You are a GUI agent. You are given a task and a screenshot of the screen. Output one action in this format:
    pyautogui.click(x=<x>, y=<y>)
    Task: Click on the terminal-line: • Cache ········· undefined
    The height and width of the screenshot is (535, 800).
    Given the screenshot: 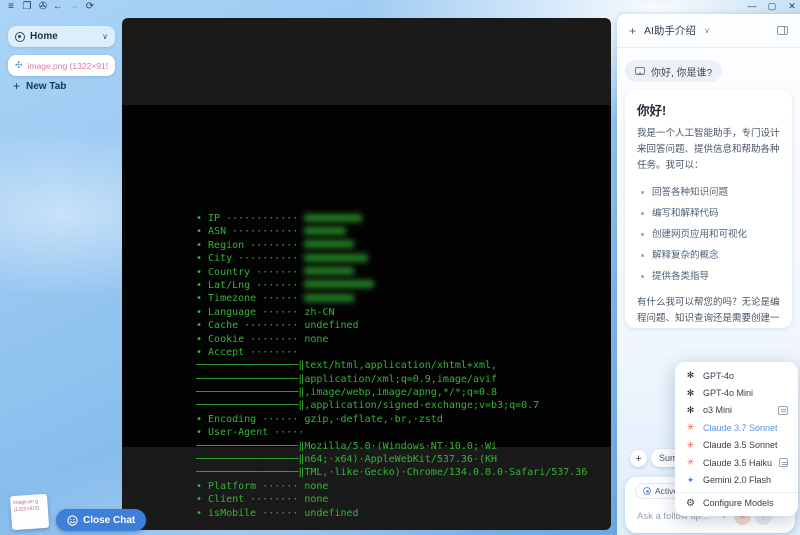 What is the action you would take?
    pyautogui.click(x=277, y=326)
    